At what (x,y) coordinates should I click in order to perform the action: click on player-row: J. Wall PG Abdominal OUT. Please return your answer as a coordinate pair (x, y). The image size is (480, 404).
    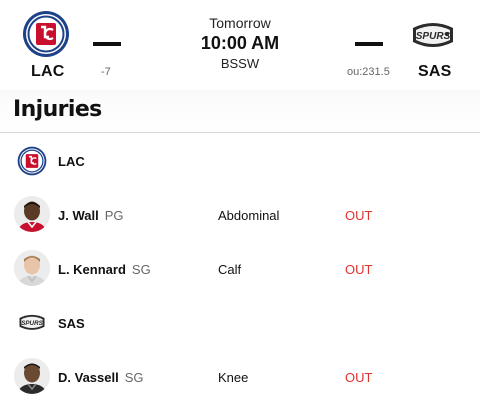
    Looking at the image, I should click on (240, 218).